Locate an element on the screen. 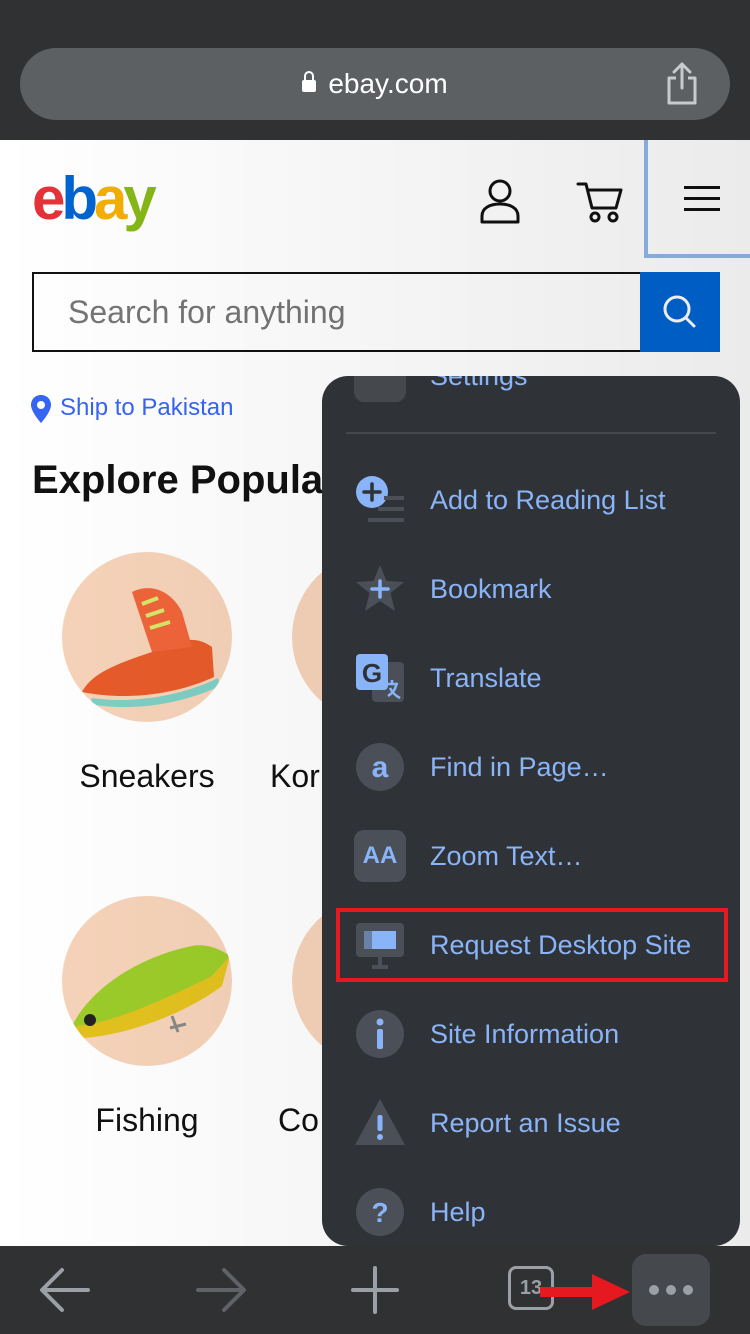 The width and height of the screenshot is (750, 1334). url-text: ebay.com is located at coordinates (388, 83).